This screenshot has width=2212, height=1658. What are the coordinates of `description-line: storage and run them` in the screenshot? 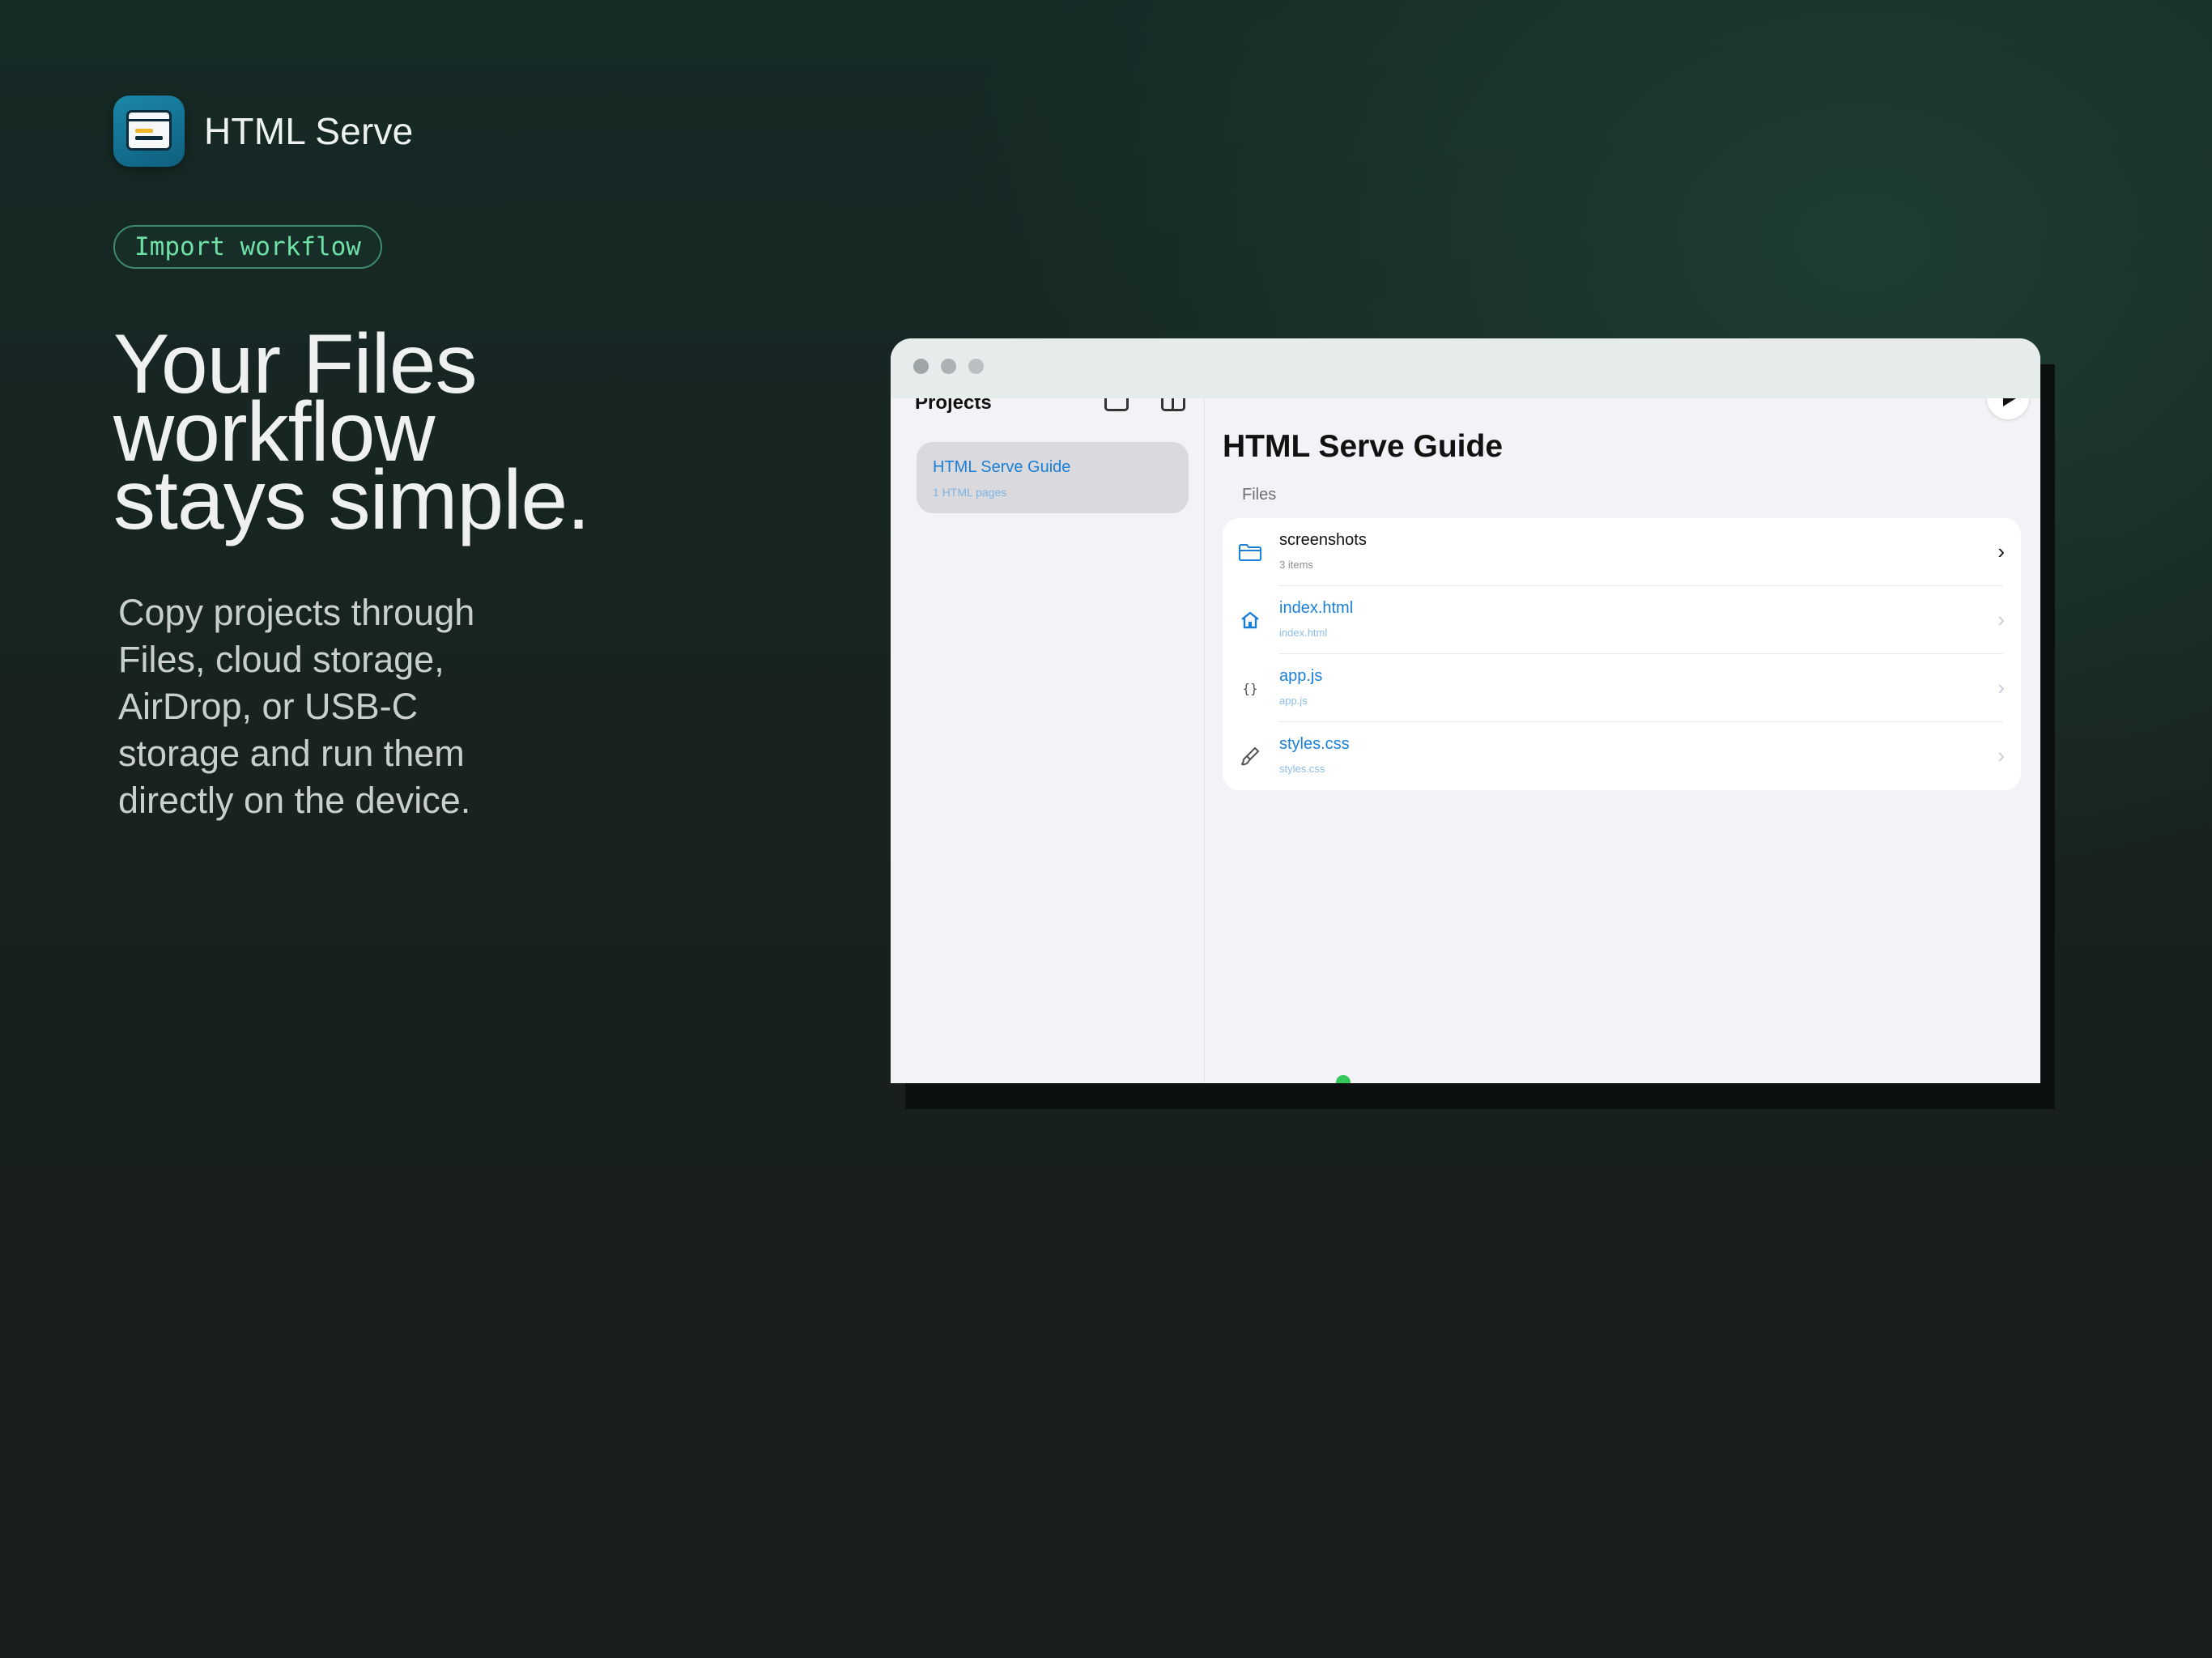 It's located at (291, 753).